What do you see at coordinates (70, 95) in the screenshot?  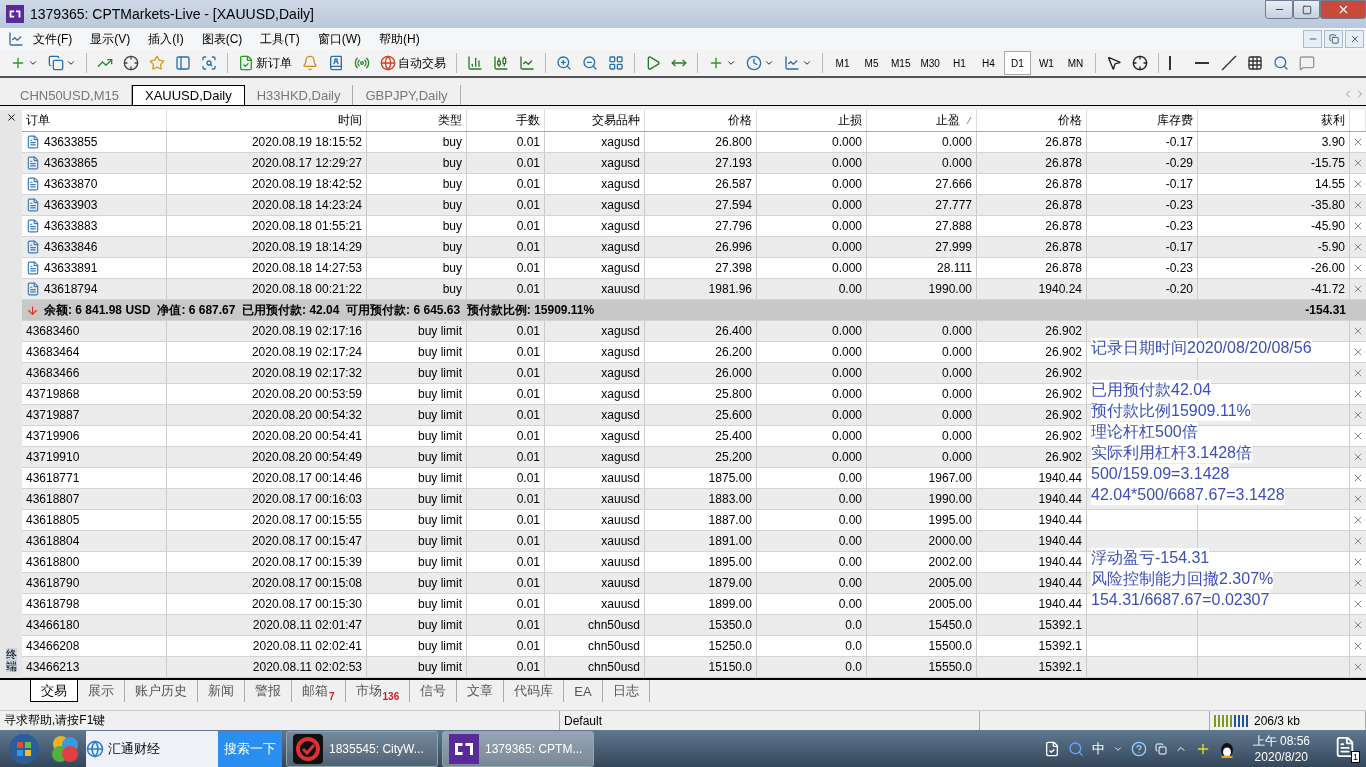 I see `chart-tab: CHN50USD,M15` at bounding box center [70, 95].